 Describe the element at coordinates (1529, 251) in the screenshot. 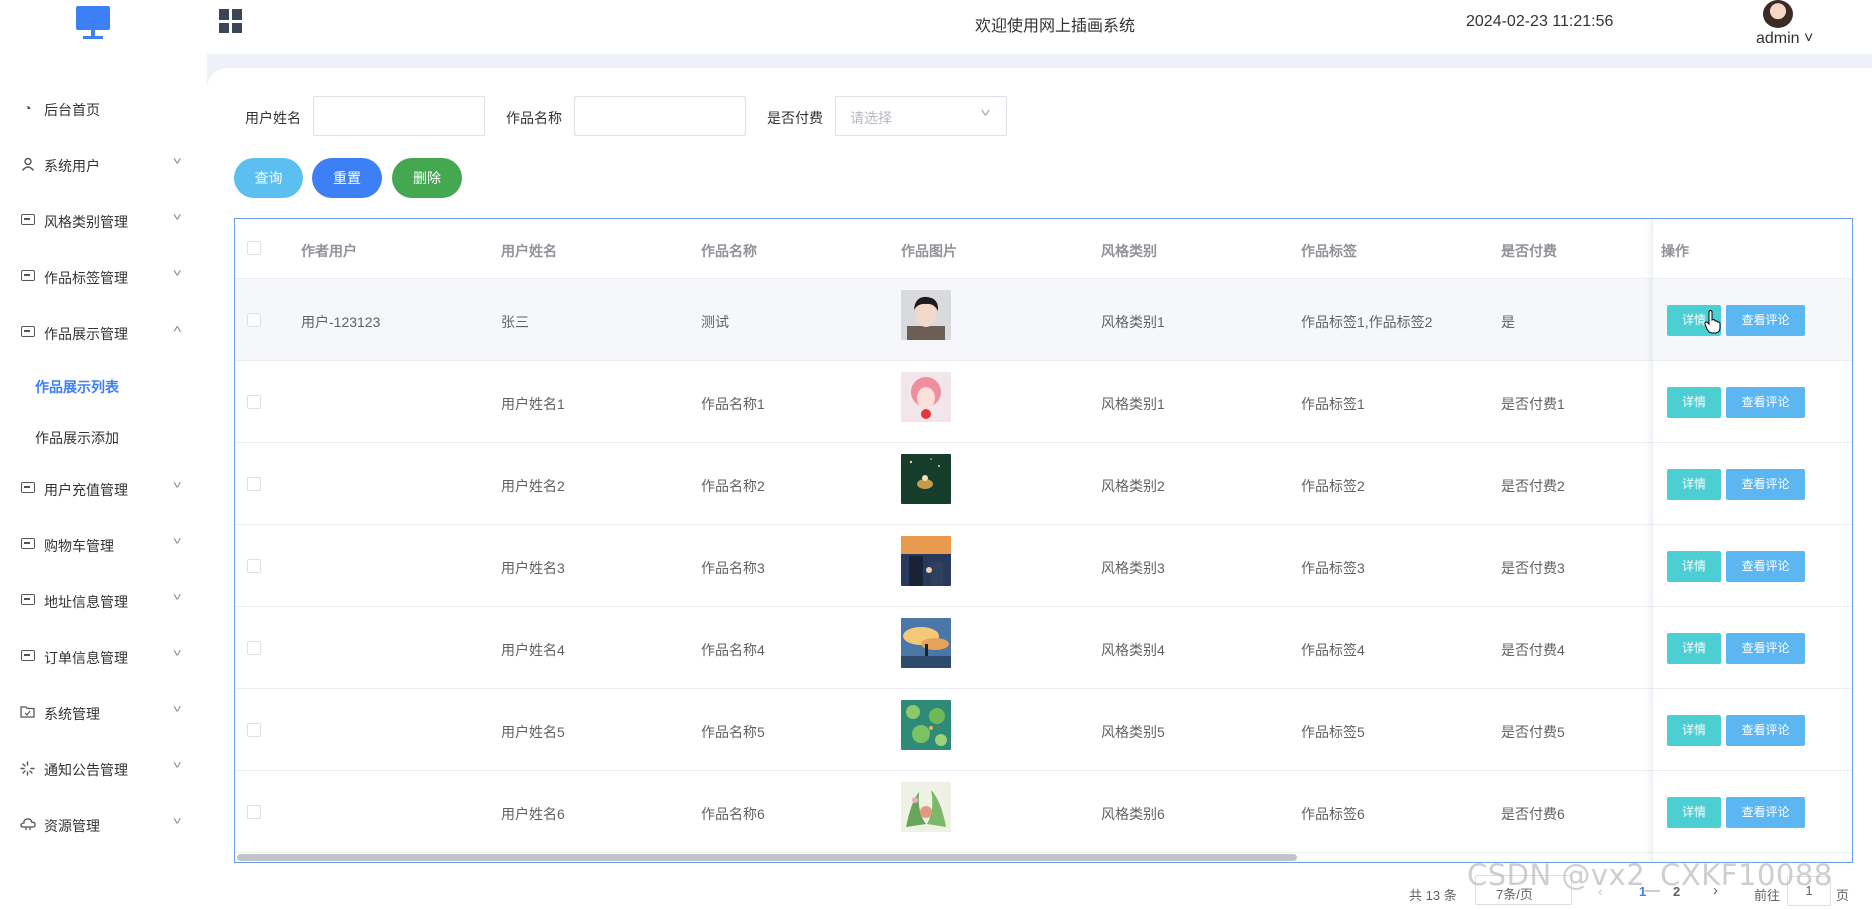

I see `column-header: 是否付费` at that location.